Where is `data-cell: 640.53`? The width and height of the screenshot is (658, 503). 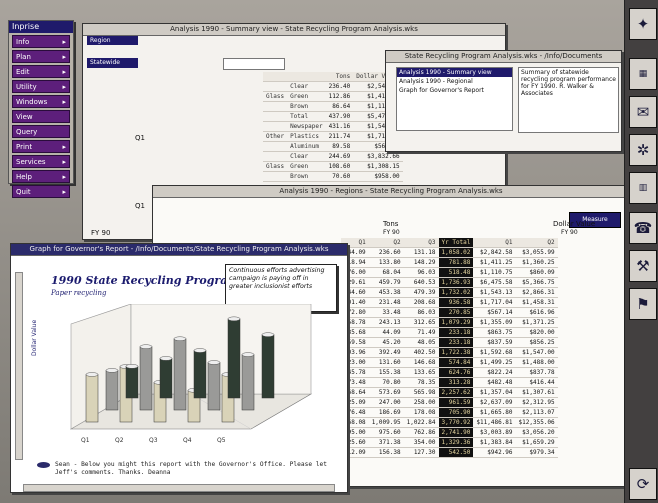
data-cell: 640.53 is located at coordinates (421, 282).